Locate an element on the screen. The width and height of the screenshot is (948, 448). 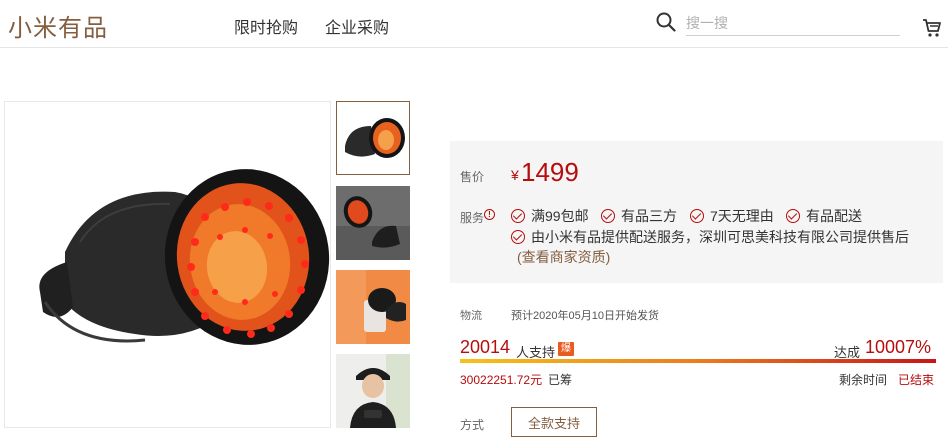
shipping-label: 物流 is located at coordinates (471, 316).